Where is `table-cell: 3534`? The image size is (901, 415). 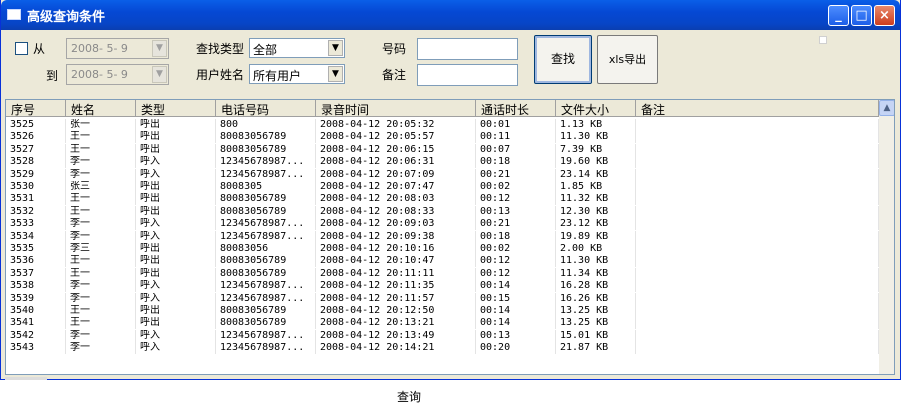 table-cell: 3534 is located at coordinates (36, 236).